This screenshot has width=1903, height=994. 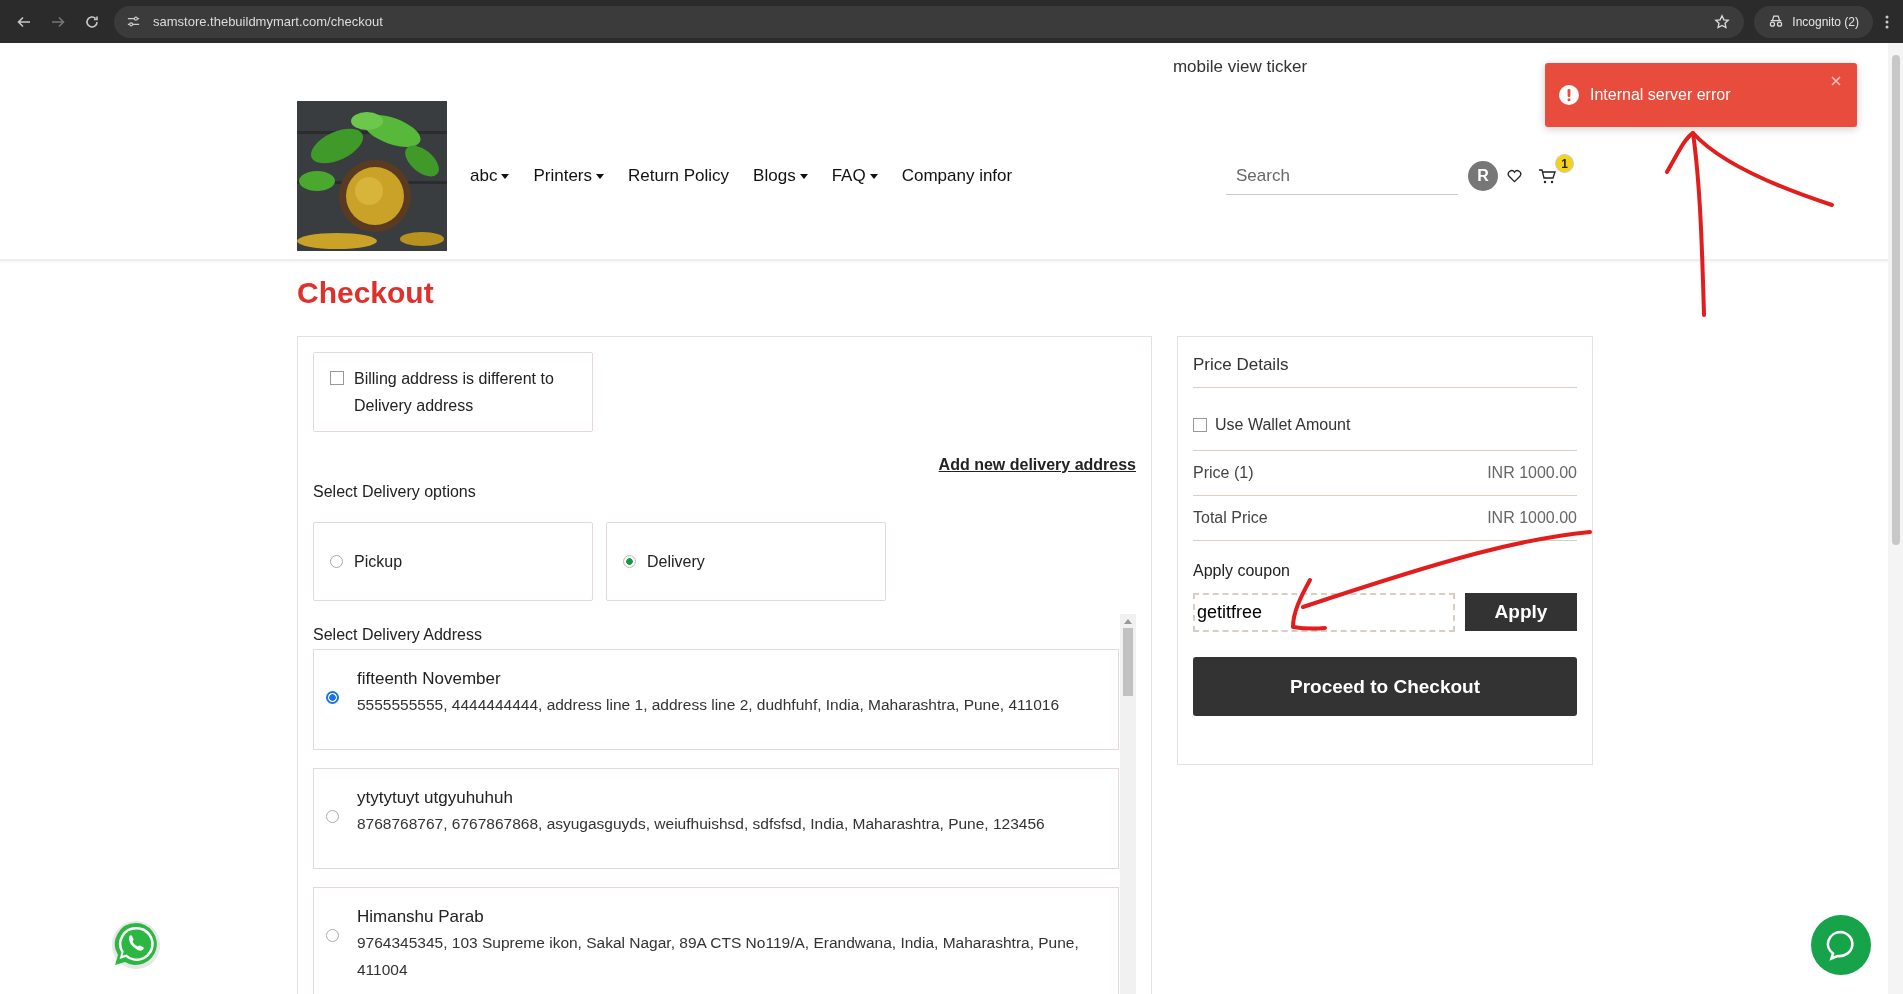 I want to click on section-title: Select Delivery Address, so click(x=398, y=635).